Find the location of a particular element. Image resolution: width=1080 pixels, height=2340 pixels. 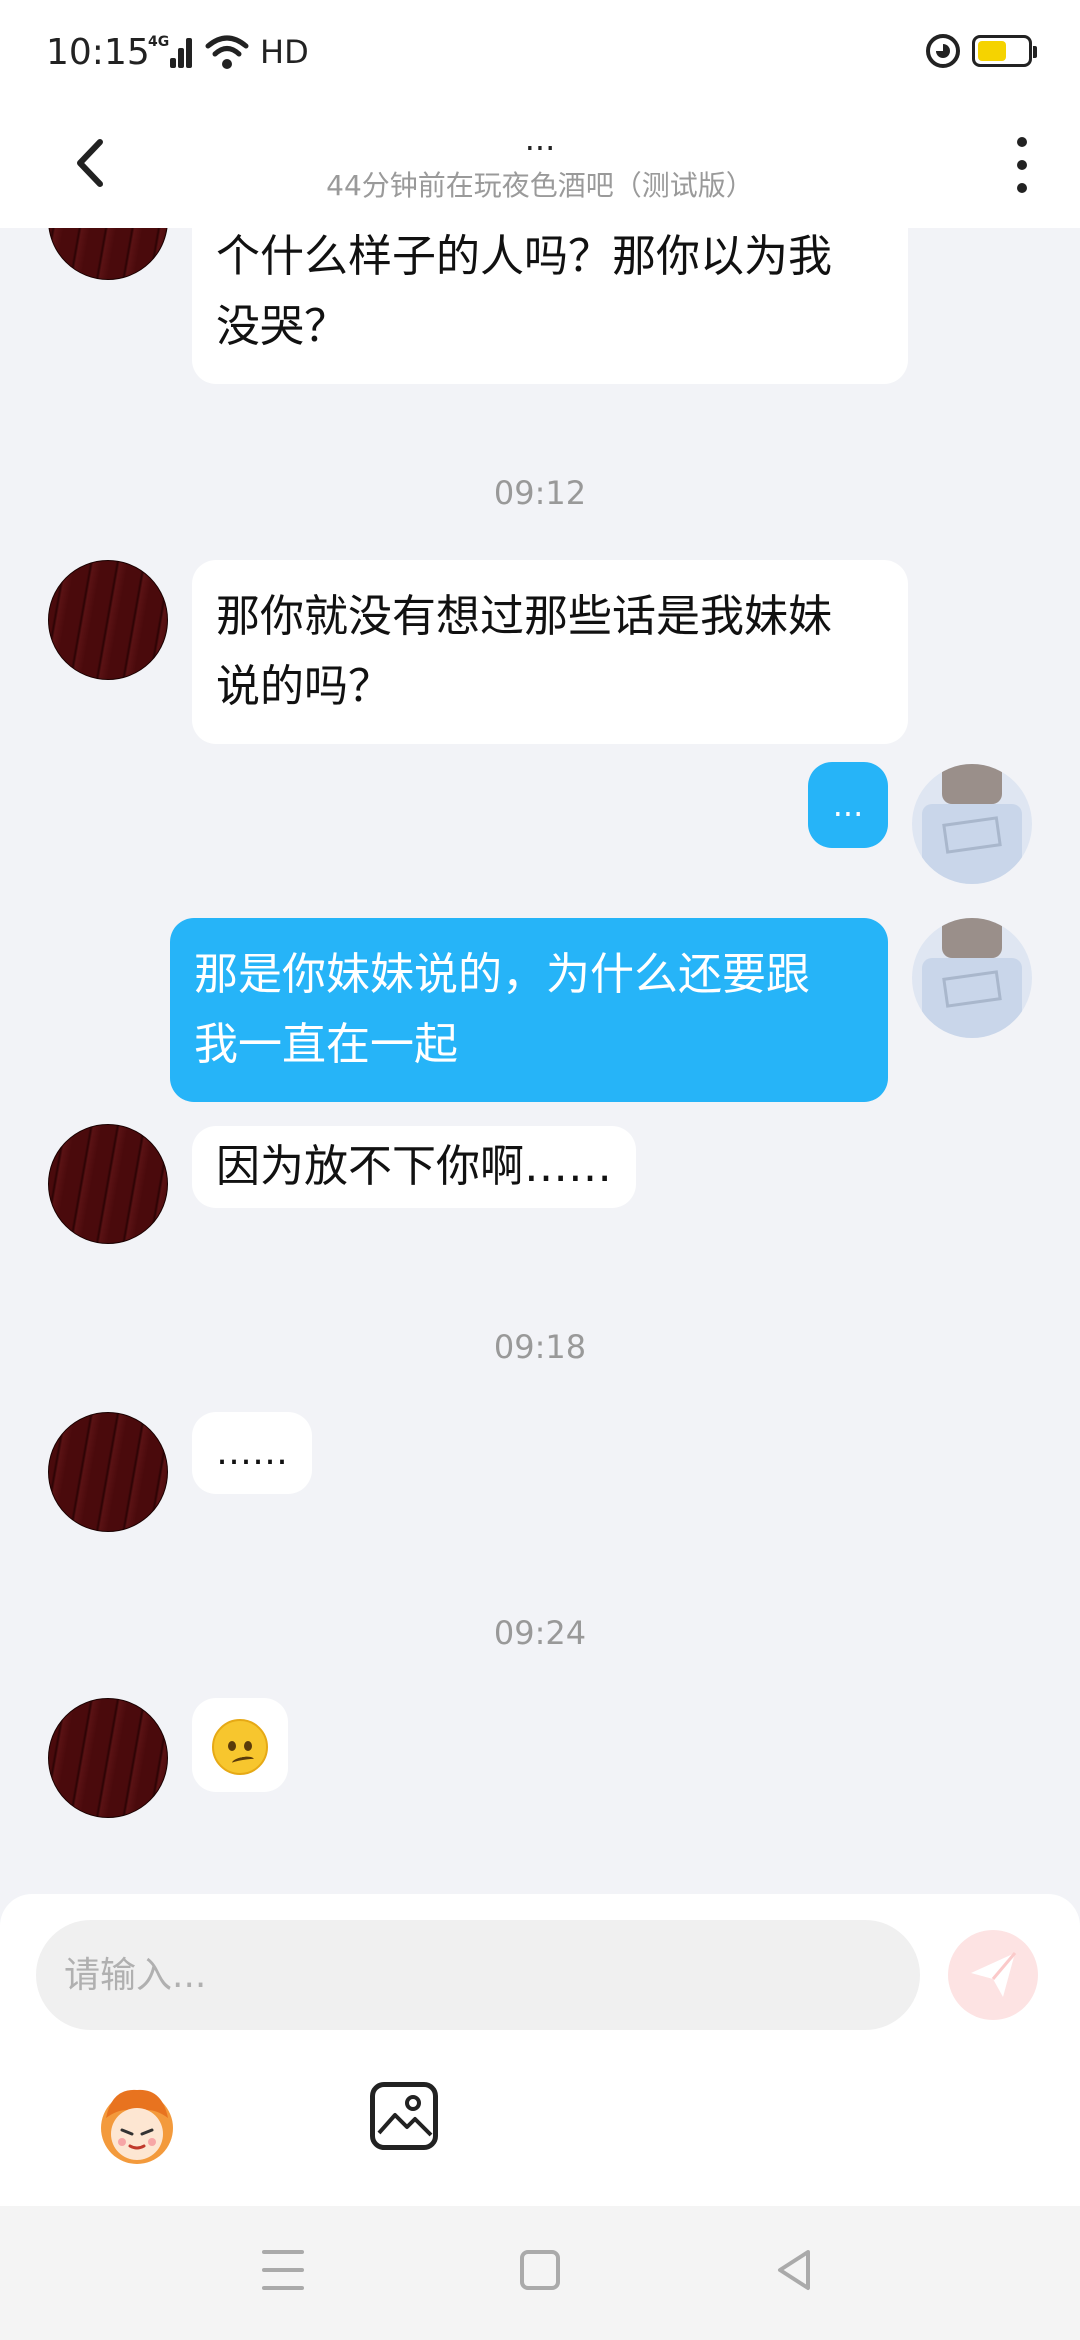

back-triangle-icon is located at coordinates (794, 2270).